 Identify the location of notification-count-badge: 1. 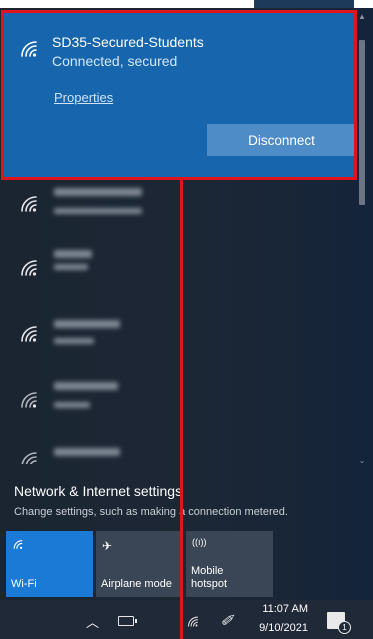
(344, 627).